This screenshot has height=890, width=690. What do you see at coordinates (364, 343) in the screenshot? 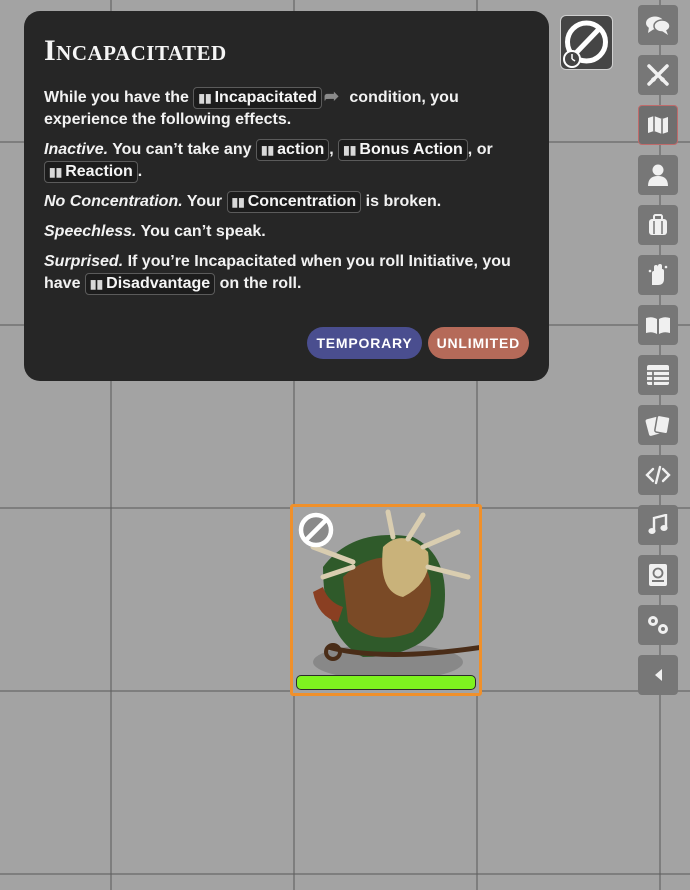
I see `temporary-tag: TEMPORARY` at bounding box center [364, 343].